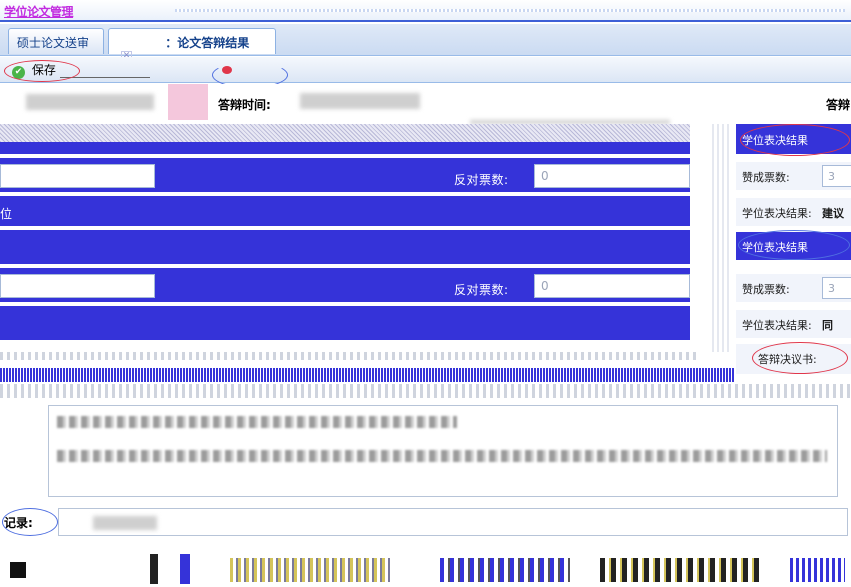 This screenshot has height=587, width=851. I want to click on vote-result-row: 学位表决结果: 同, so click(793, 324).